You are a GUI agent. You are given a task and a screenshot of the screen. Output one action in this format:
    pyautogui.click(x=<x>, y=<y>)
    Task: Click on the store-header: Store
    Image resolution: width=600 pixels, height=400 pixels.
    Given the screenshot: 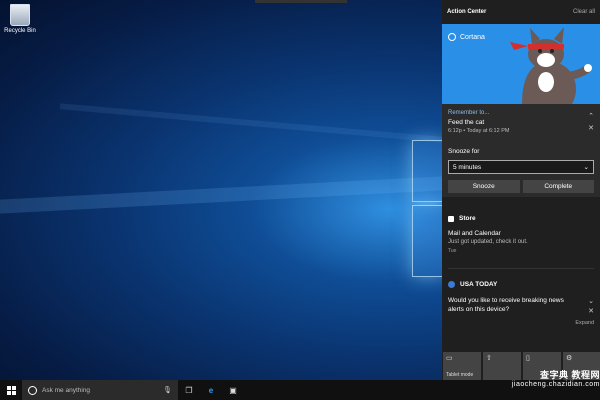 What is the action you would take?
    pyautogui.click(x=521, y=218)
    